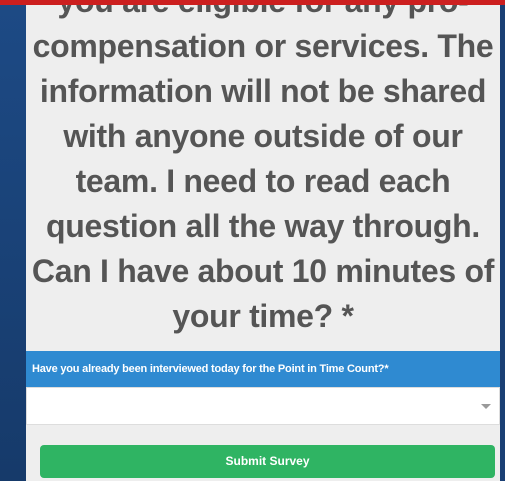 The image size is (505, 481). I want to click on question-line: with anyone outside of our, so click(263, 136).